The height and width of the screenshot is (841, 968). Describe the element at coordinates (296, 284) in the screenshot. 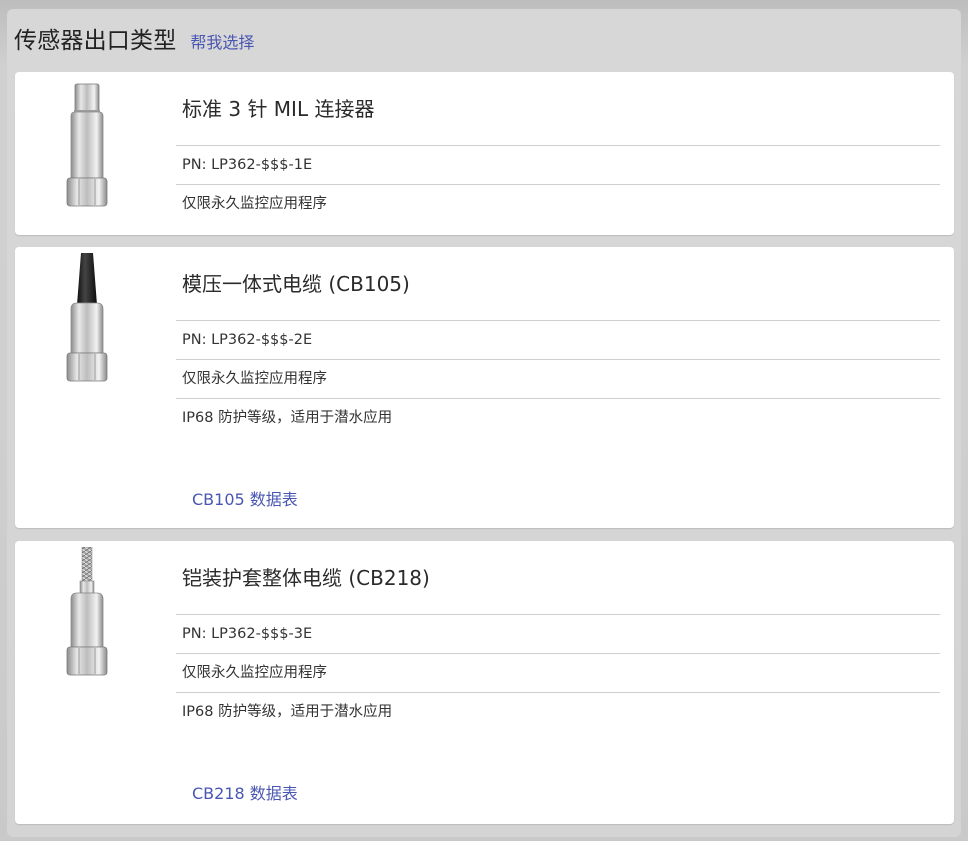

I see `option-title: 模压一体式电缆 (CB105)` at that location.